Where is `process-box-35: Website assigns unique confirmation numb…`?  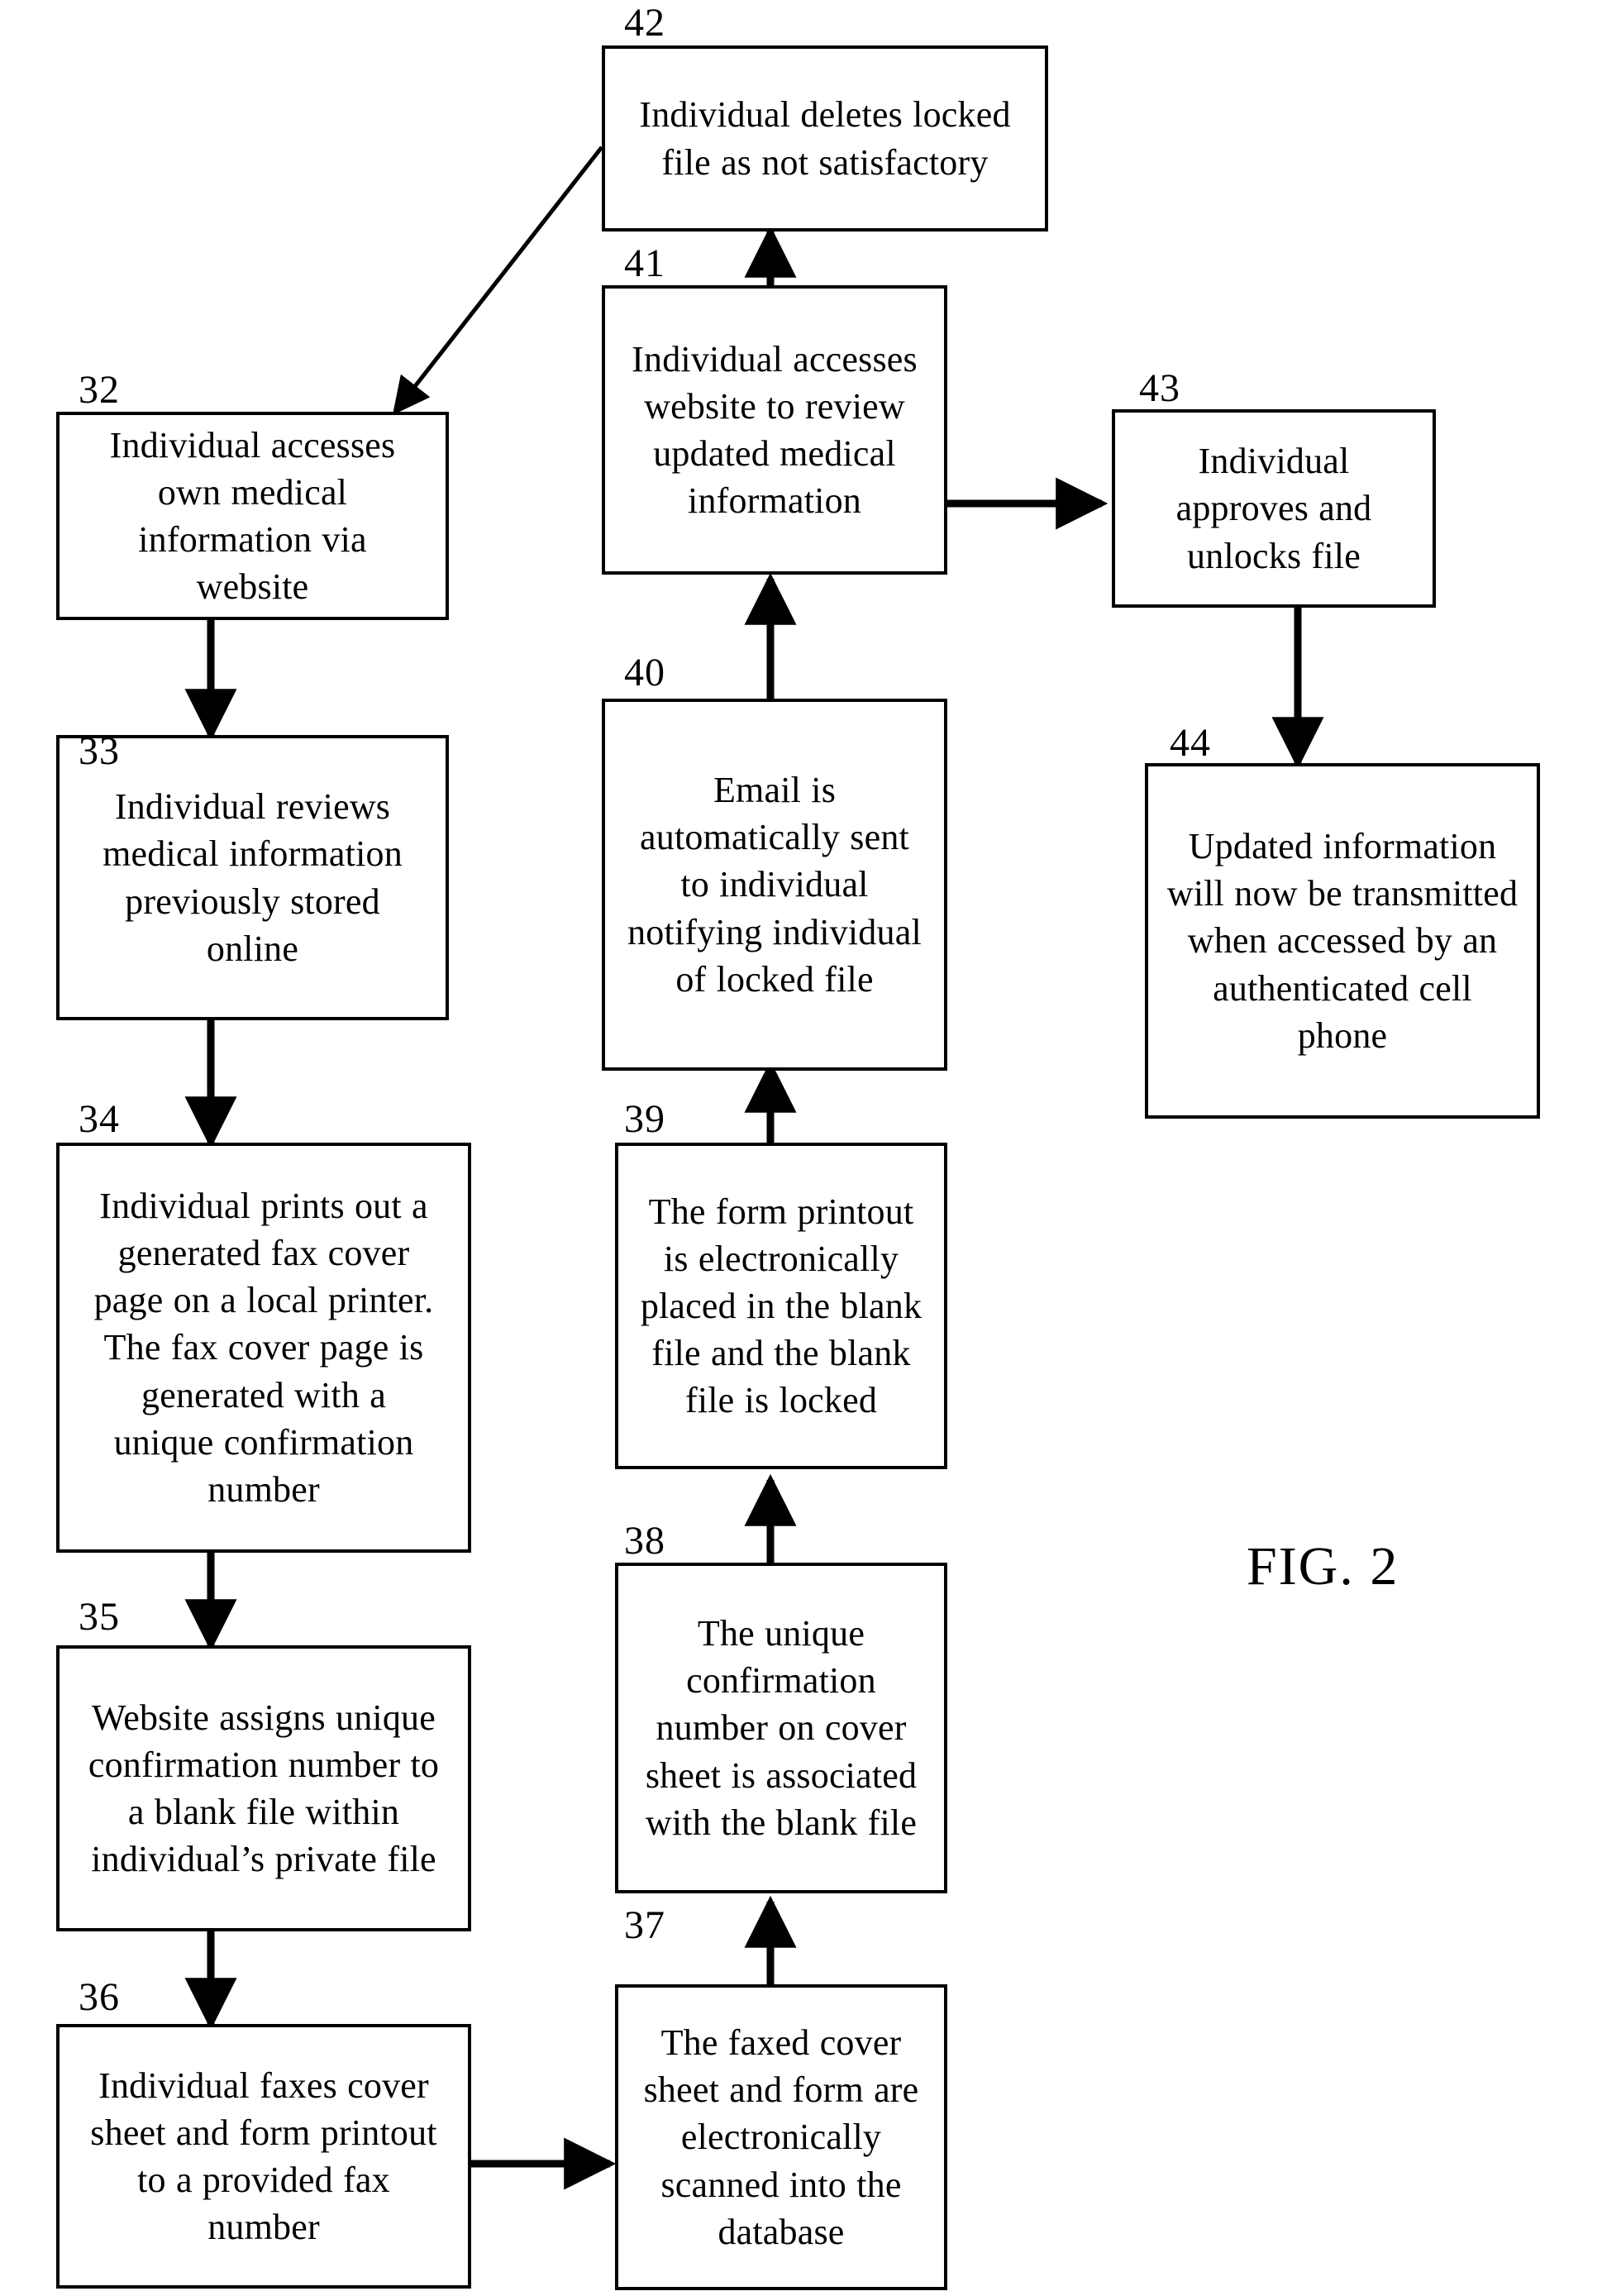
process-box-35: Website assigns unique confirmation numb… is located at coordinates (264, 1788).